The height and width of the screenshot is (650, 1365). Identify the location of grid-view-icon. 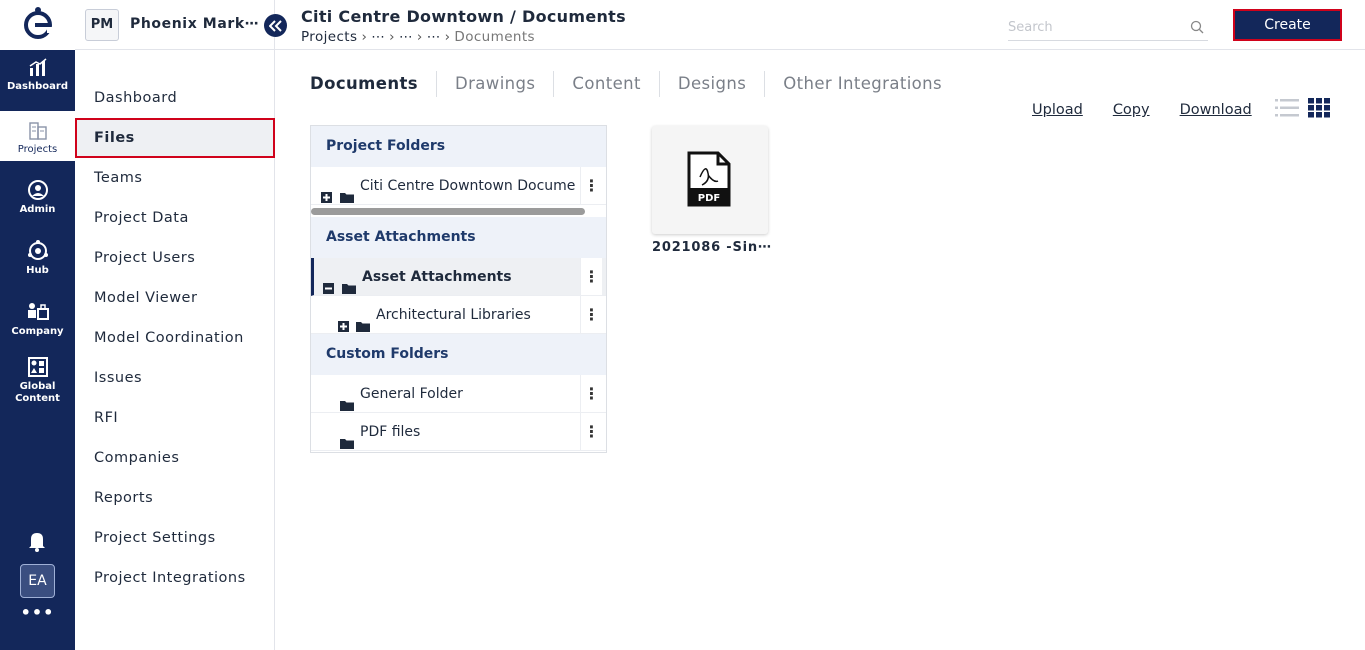
(1319, 110).